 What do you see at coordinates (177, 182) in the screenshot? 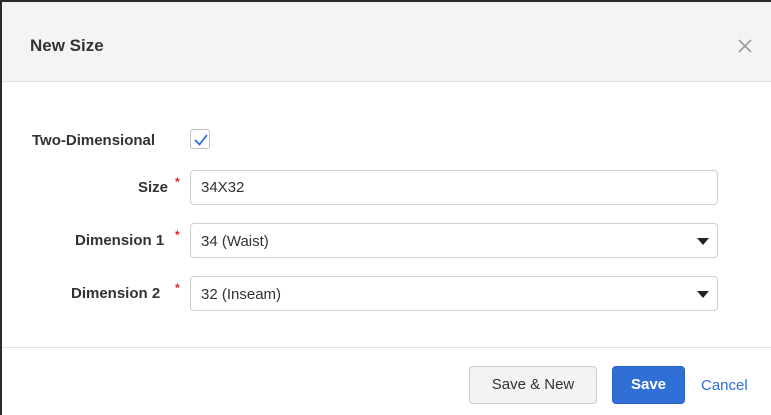
I see `size-required-mark: *` at bounding box center [177, 182].